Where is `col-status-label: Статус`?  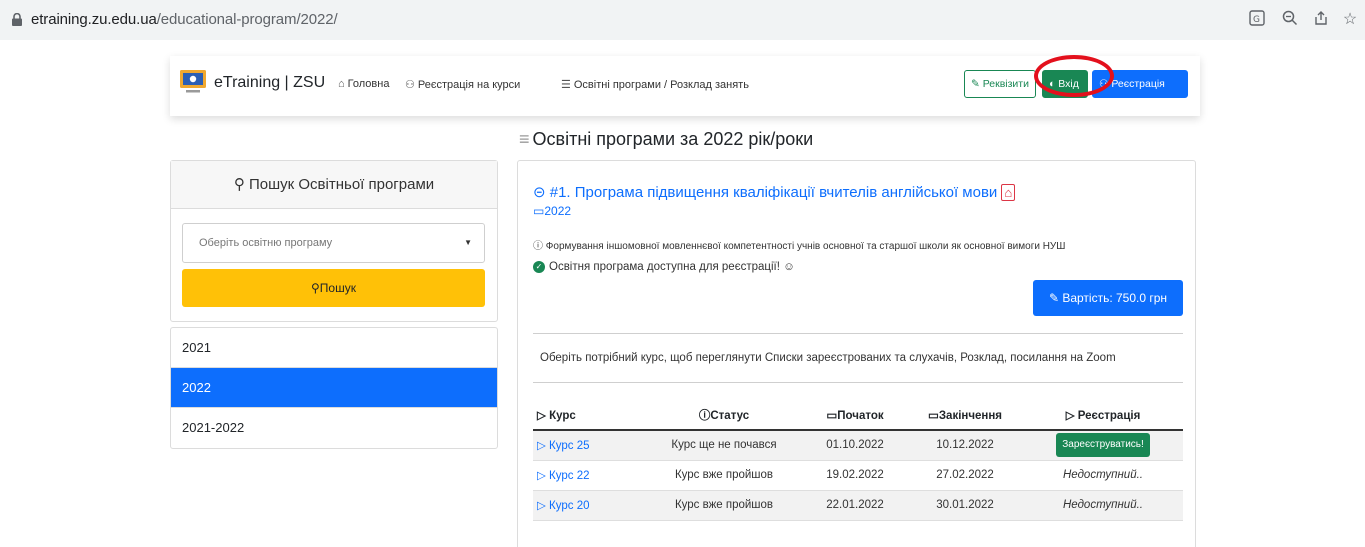
col-status-label: Статус is located at coordinates (730, 416).